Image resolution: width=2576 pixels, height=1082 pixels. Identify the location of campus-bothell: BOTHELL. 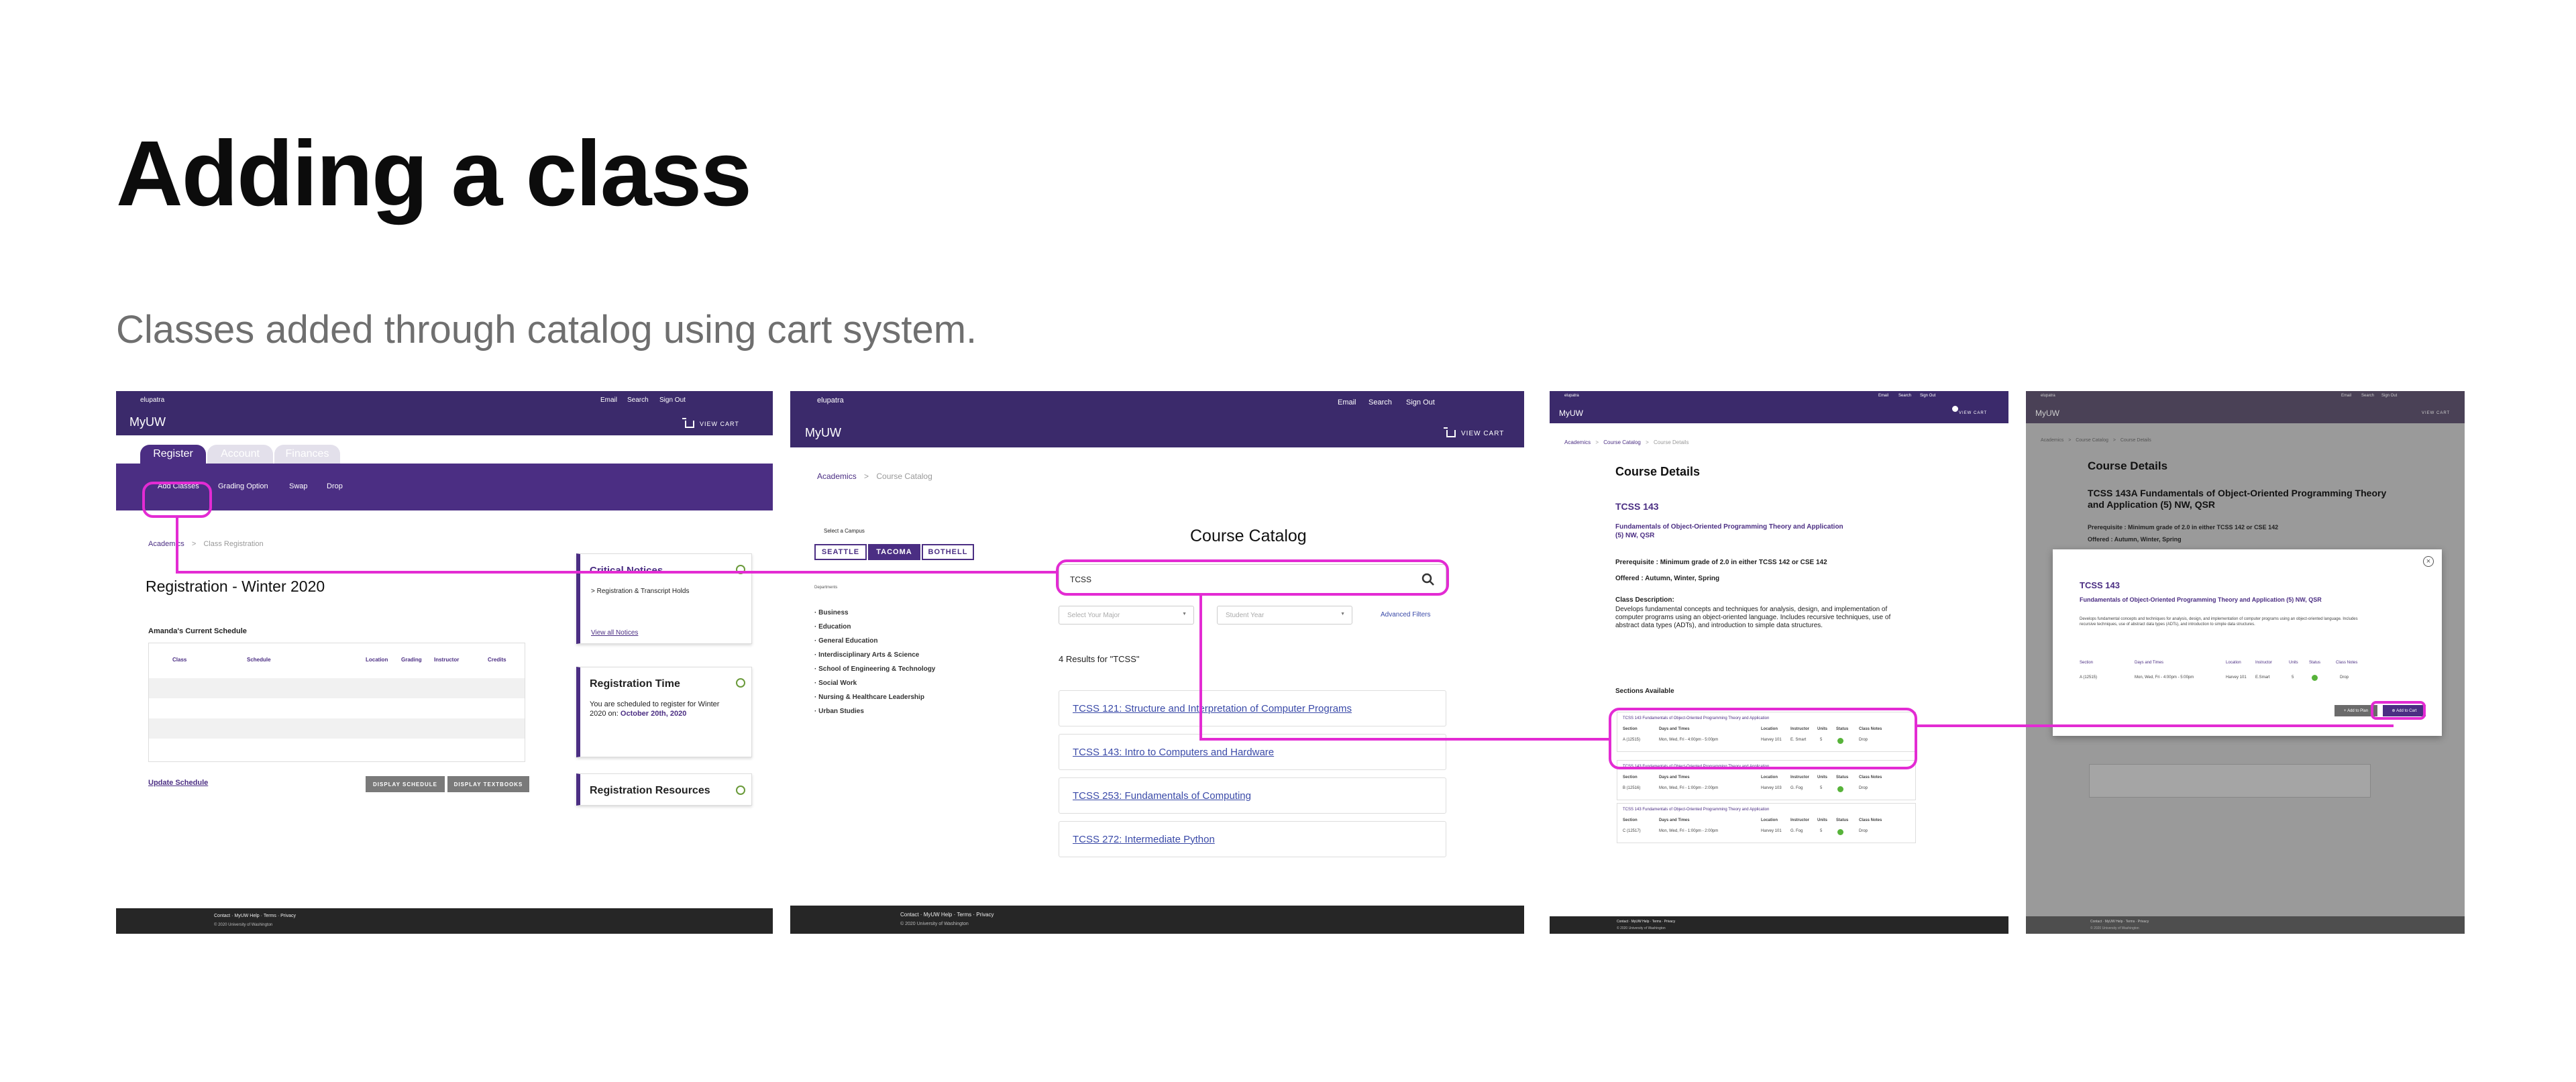
(948, 552).